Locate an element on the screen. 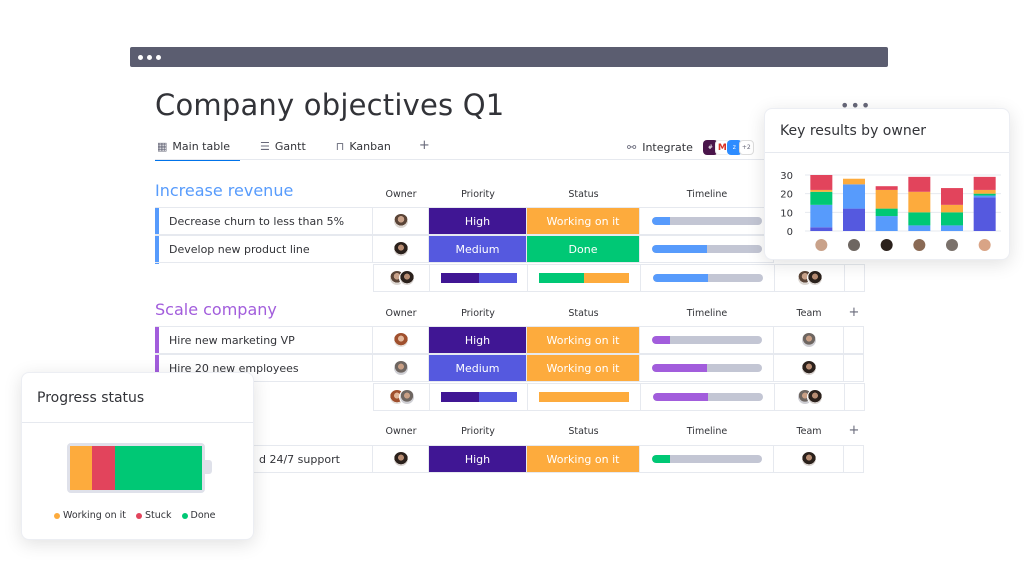 This screenshot has height=563, width=1024. y-tick-label: 20 is located at coordinates (786, 195).